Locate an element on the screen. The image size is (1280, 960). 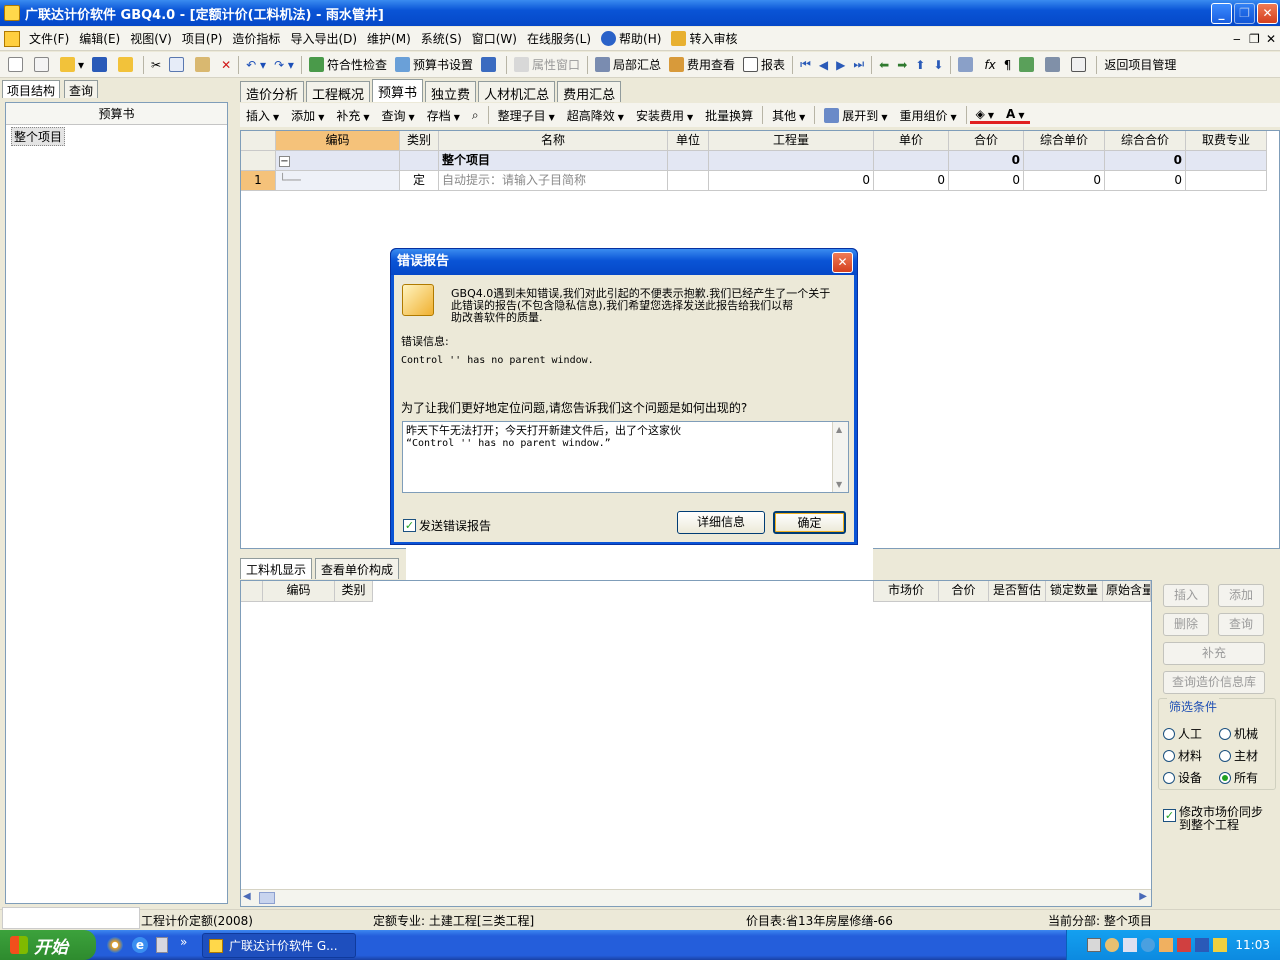
binoculars-icon: ⌕ is located at coordinates (475, 115).